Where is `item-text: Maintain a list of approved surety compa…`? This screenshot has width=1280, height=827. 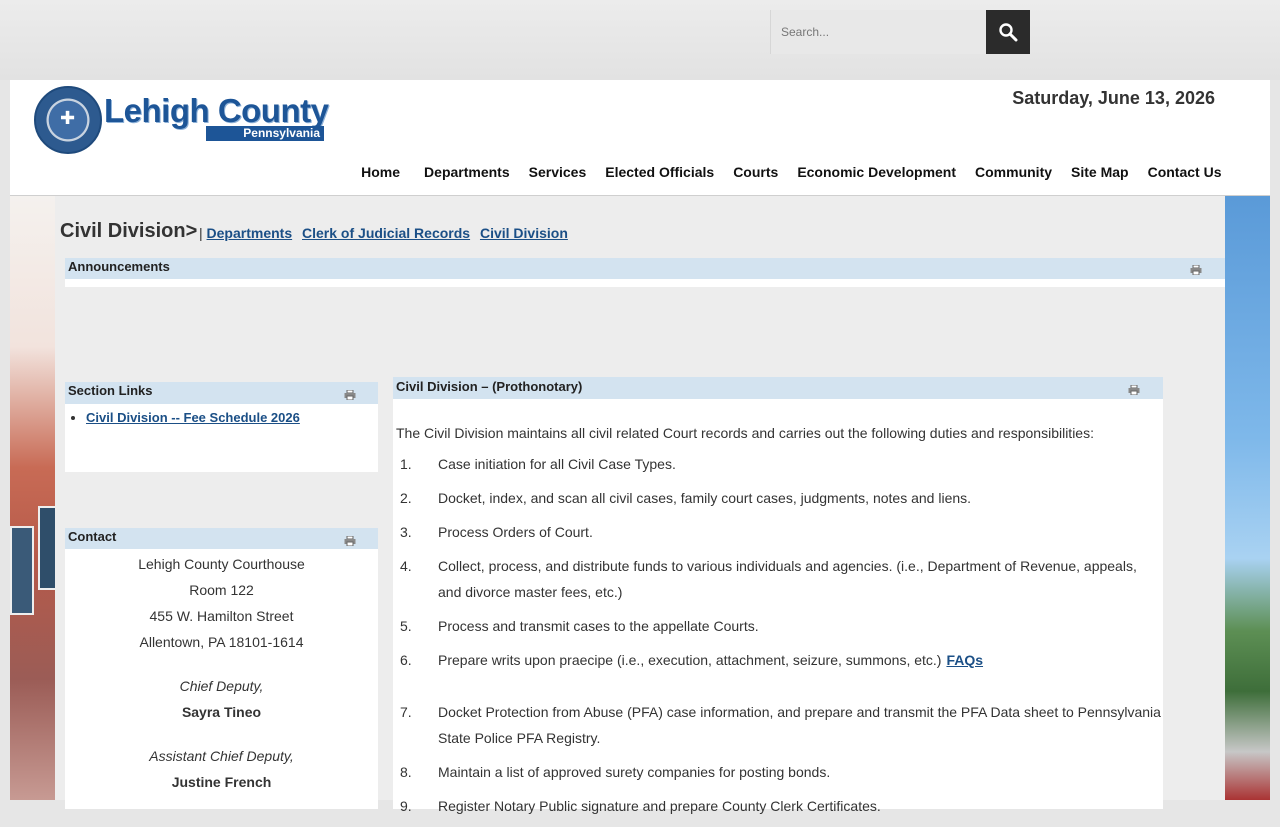 item-text: Maintain a list of approved surety compa… is located at coordinates (634, 772).